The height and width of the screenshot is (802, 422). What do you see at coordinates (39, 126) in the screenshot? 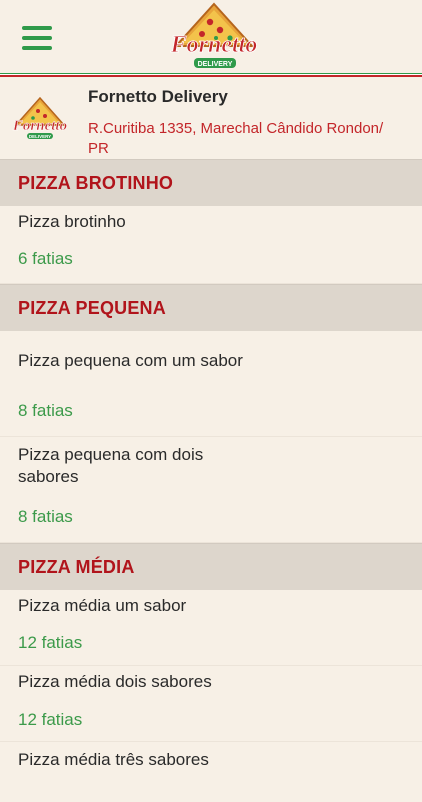
I see `store-logo-wordmark: Fornetto` at bounding box center [39, 126].